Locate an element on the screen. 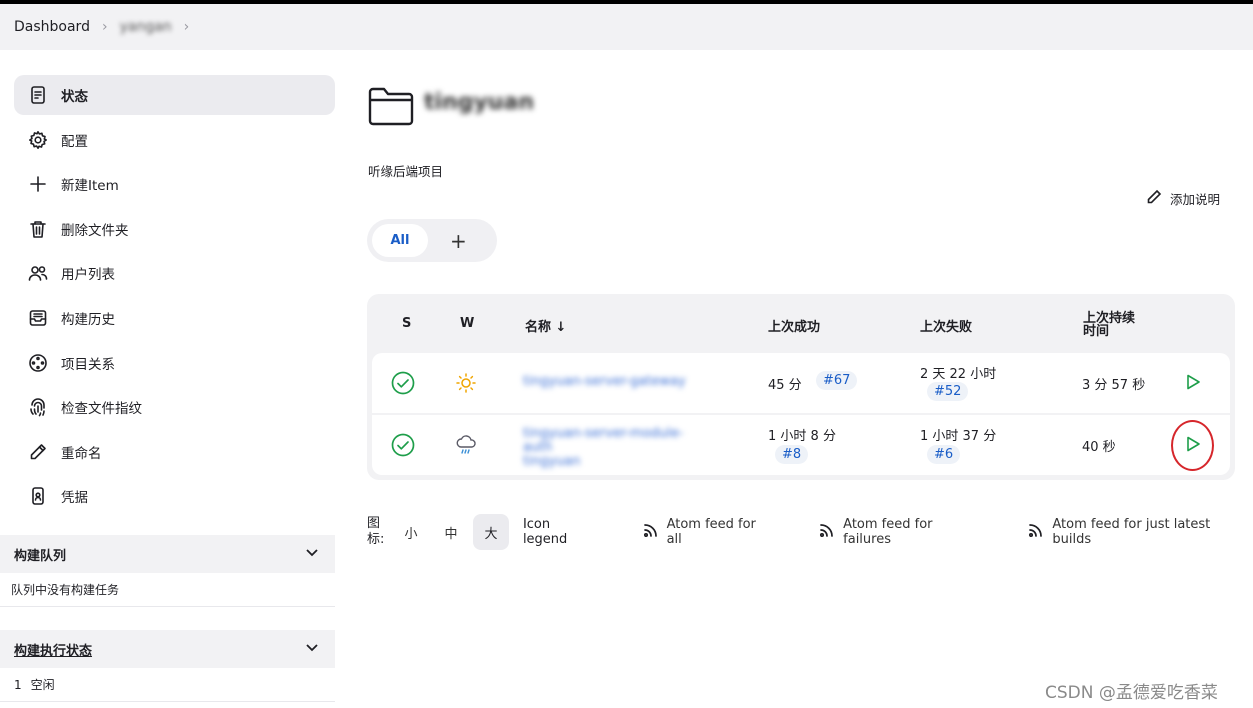 The width and height of the screenshot is (1253, 708). header-last-duration: 上次持续 时间 is located at coordinates (1109, 325).